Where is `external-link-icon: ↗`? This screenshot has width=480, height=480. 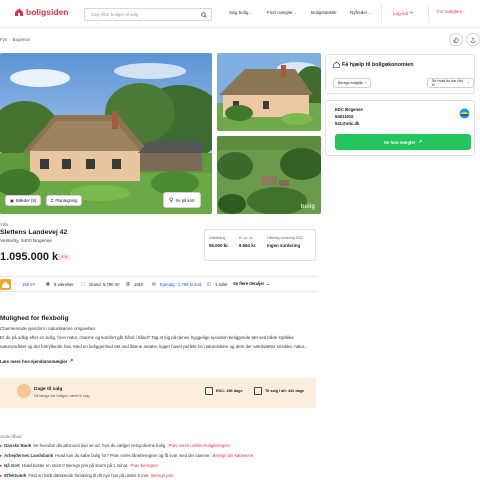 external-link-icon: ↗ is located at coordinates (420, 141).